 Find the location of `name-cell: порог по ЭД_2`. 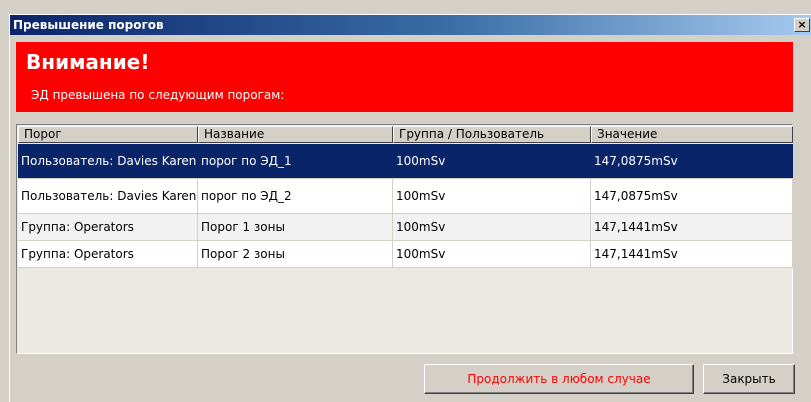

name-cell: порог по ЭД_2 is located at coordinates (295, 196).